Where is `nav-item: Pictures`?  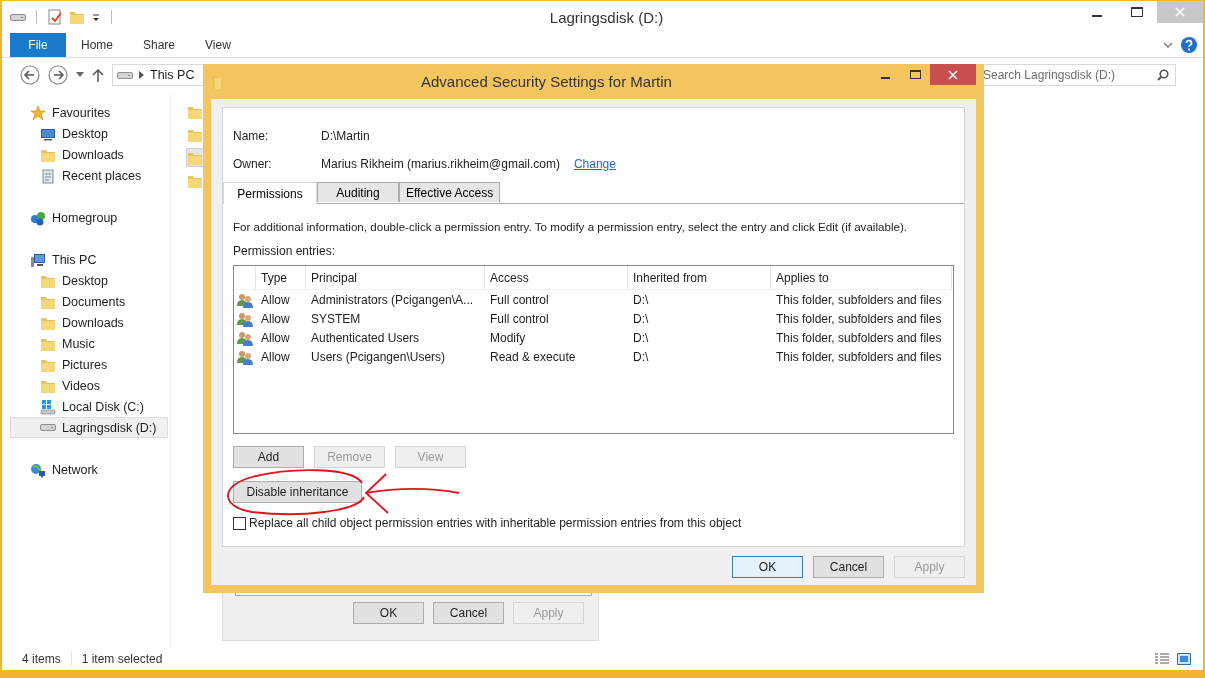 nav-item: Pictures is located at coordinates (86, 364).